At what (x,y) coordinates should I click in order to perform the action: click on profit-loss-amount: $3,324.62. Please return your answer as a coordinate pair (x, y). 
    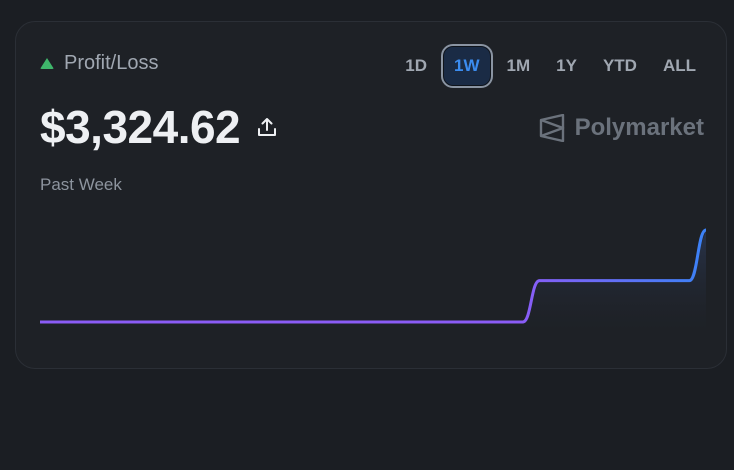
    Looking at the image, I should click on (140, 127).